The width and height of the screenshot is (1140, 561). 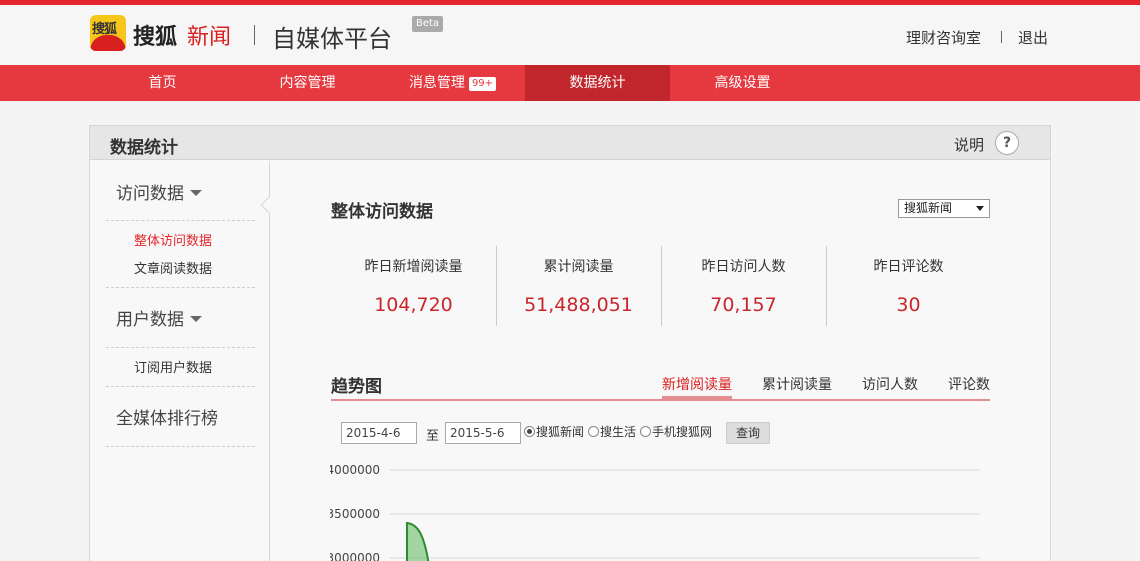 What do you see at coordinates (578, 267) in the screenshot?
I see `stat-label: 累计阅读量` at bounding box center [578, 267].